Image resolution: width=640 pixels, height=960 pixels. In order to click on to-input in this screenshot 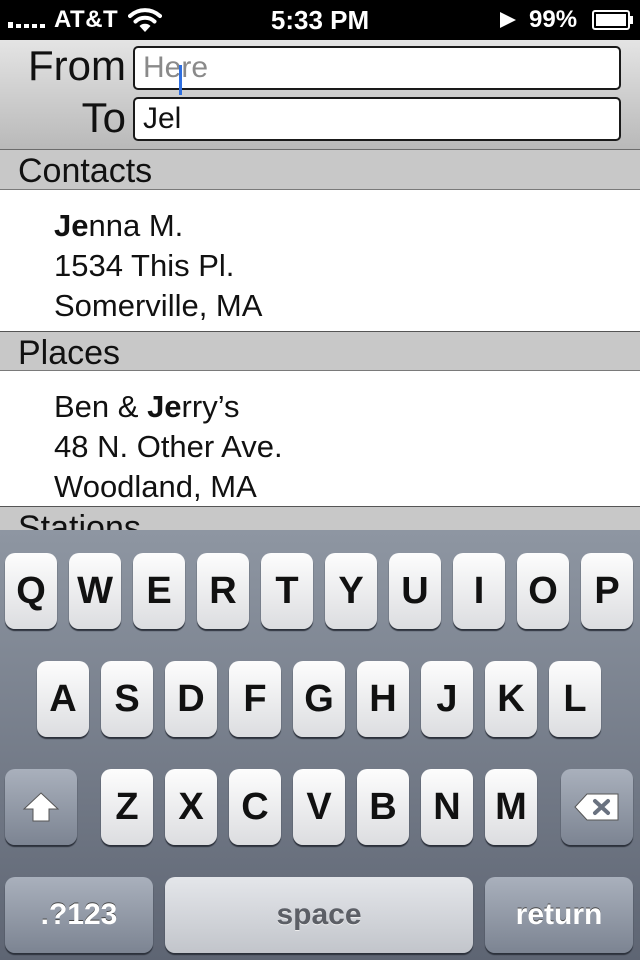, I will do `click(377, 119)`.